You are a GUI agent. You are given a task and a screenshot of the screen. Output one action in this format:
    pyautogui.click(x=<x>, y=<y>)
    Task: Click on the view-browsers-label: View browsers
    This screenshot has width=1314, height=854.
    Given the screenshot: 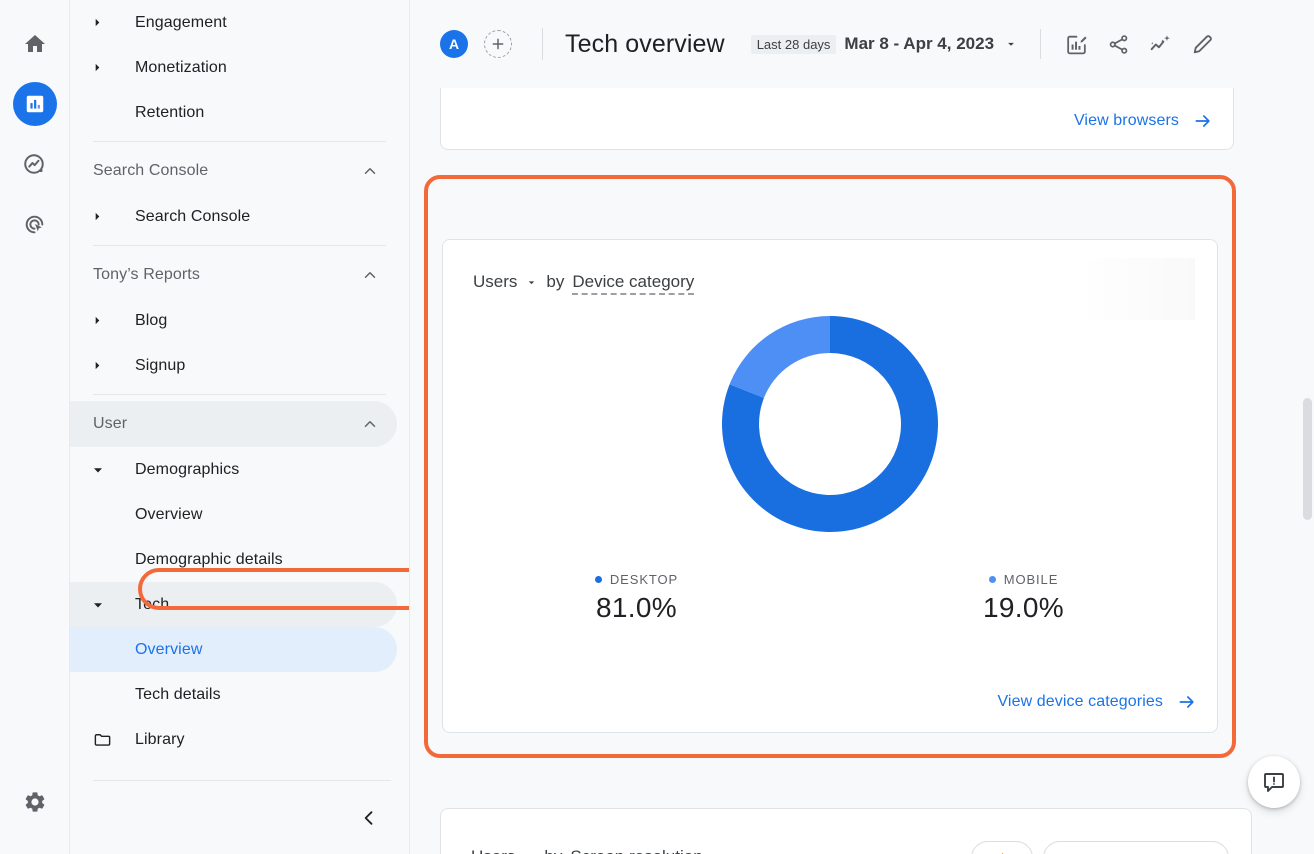 What is the action you would take?
    pyautogui.click(x=1126, y=120)
    